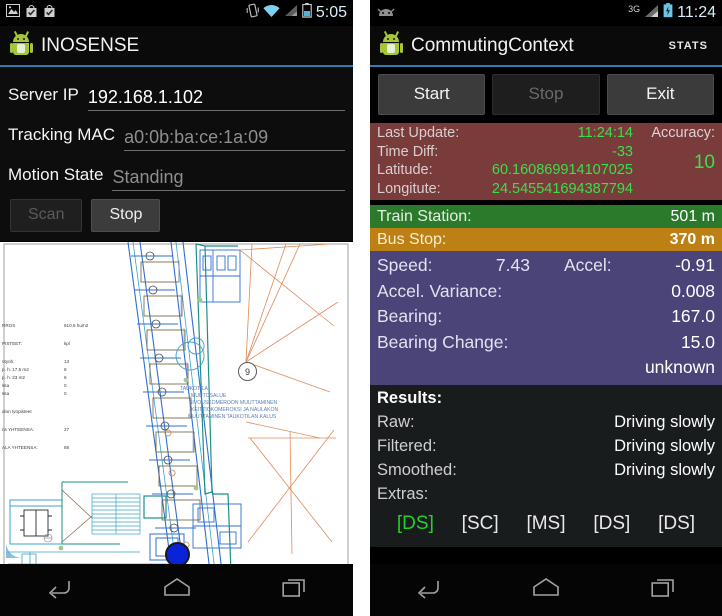 The image size is (722, 616). What do you see at coordinates (693, 316) in the screenshot?
I see `bearing-value: 167.0` at bounding box center [693, 316].